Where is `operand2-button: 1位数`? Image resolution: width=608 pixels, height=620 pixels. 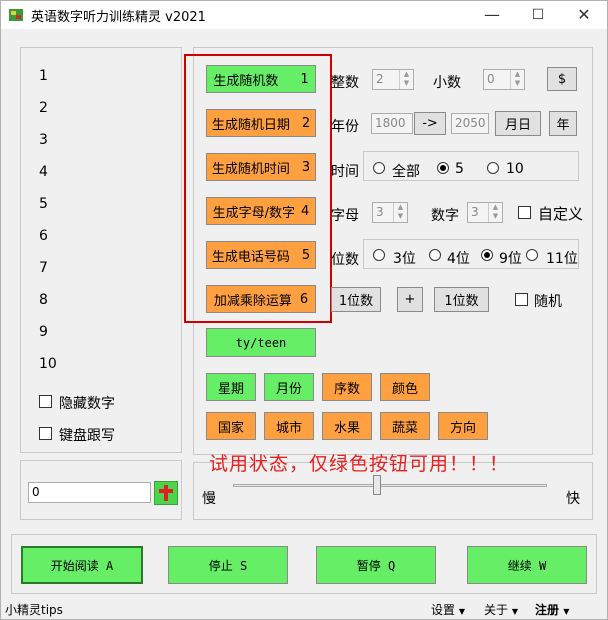 operand2-button: 1位数 is located at coordinates (461, 299).